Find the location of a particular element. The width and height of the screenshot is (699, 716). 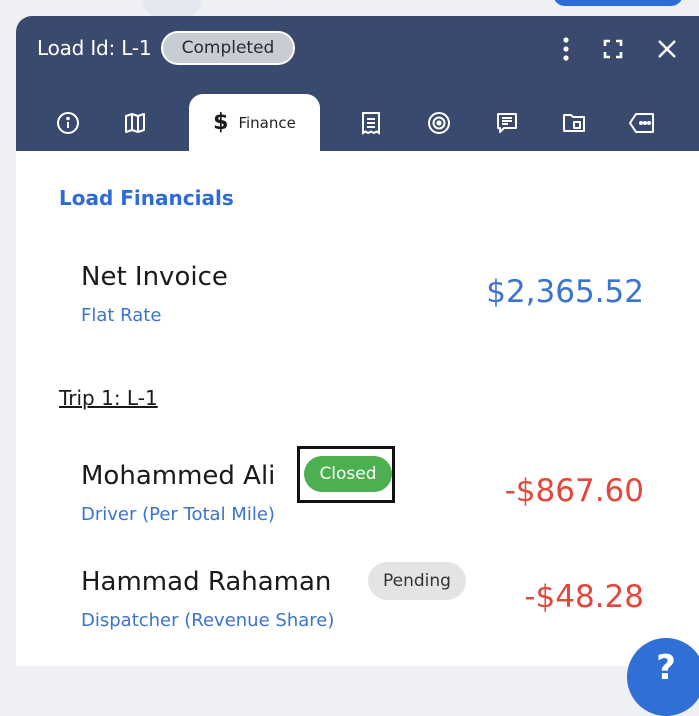

payee-name: Hammad Rahaman is located at coordinates (206, 582).